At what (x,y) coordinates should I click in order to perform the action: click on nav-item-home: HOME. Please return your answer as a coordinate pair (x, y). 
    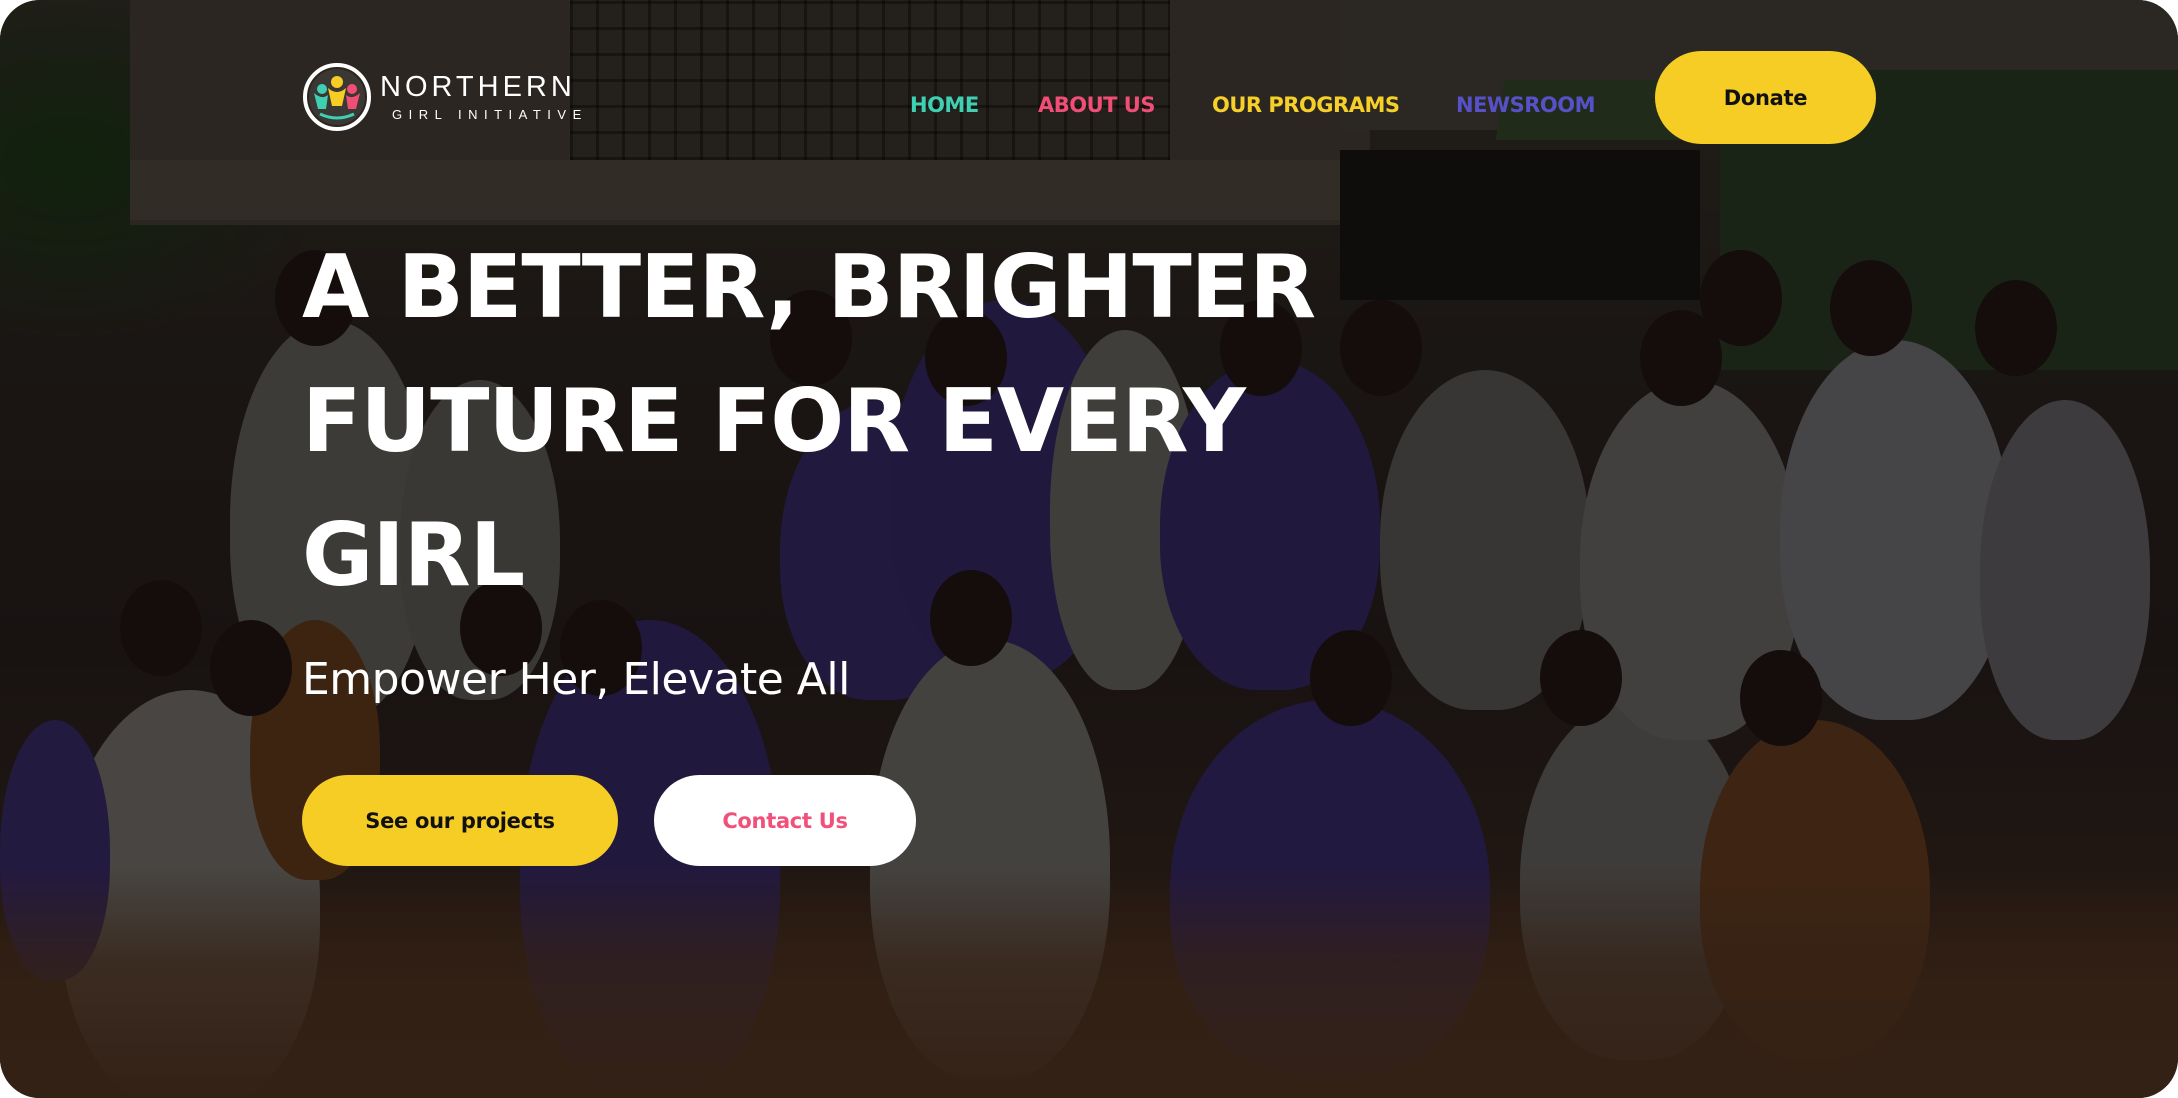
    Looking at the image, I should click on (944, 105).